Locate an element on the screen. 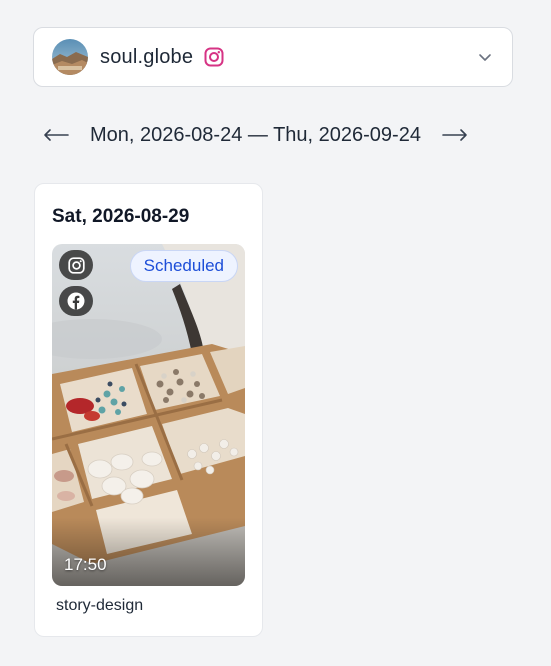 The width and height of the screenshot is (551, 666). post-caption: story-design is located at coordinates (100, 605).